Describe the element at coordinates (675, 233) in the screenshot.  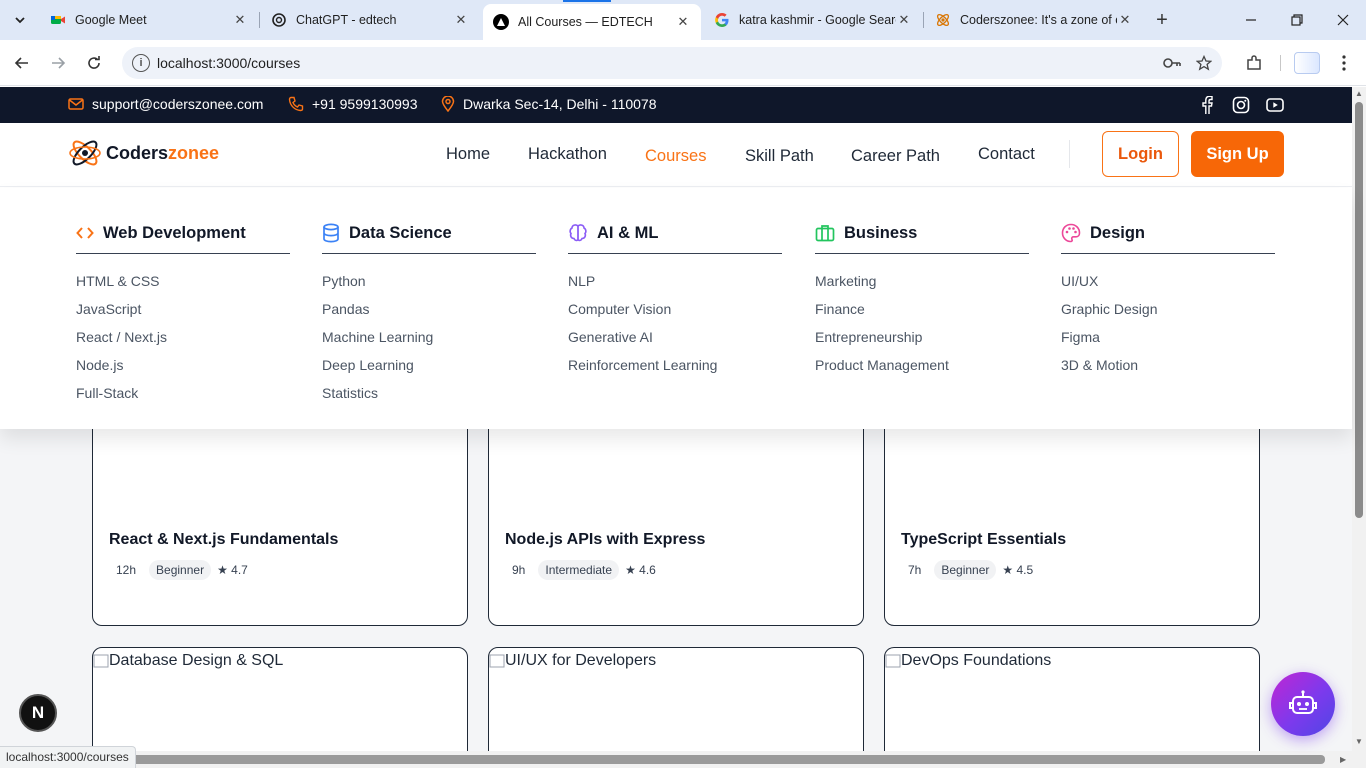
I see `menu-heading: AI & ML` at that location.